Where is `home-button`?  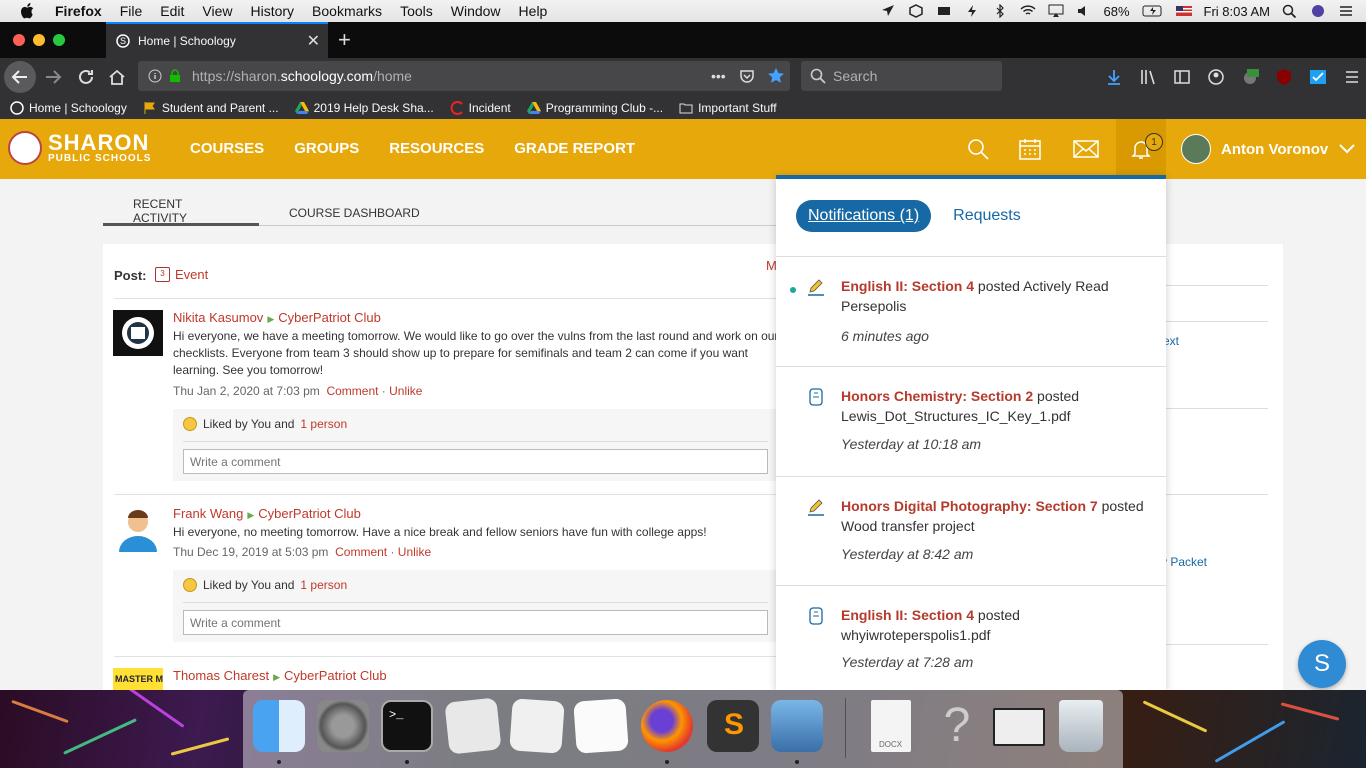
home-button is located at coordinates (117, 77).